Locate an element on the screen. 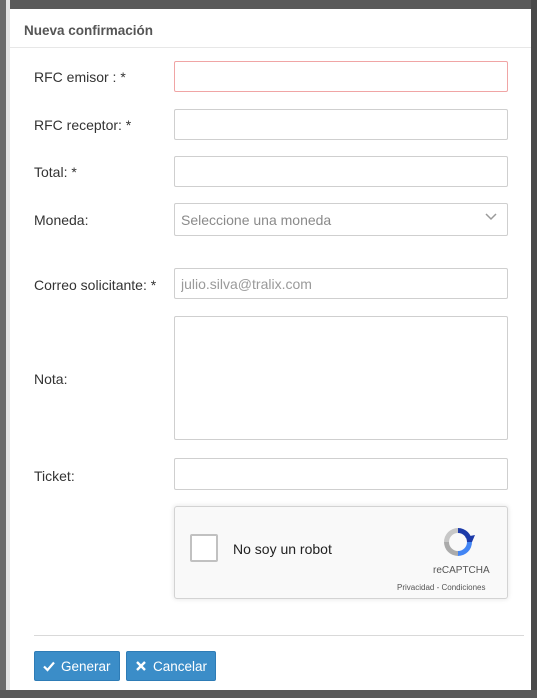  total-input is located at coordinates (341, 171).